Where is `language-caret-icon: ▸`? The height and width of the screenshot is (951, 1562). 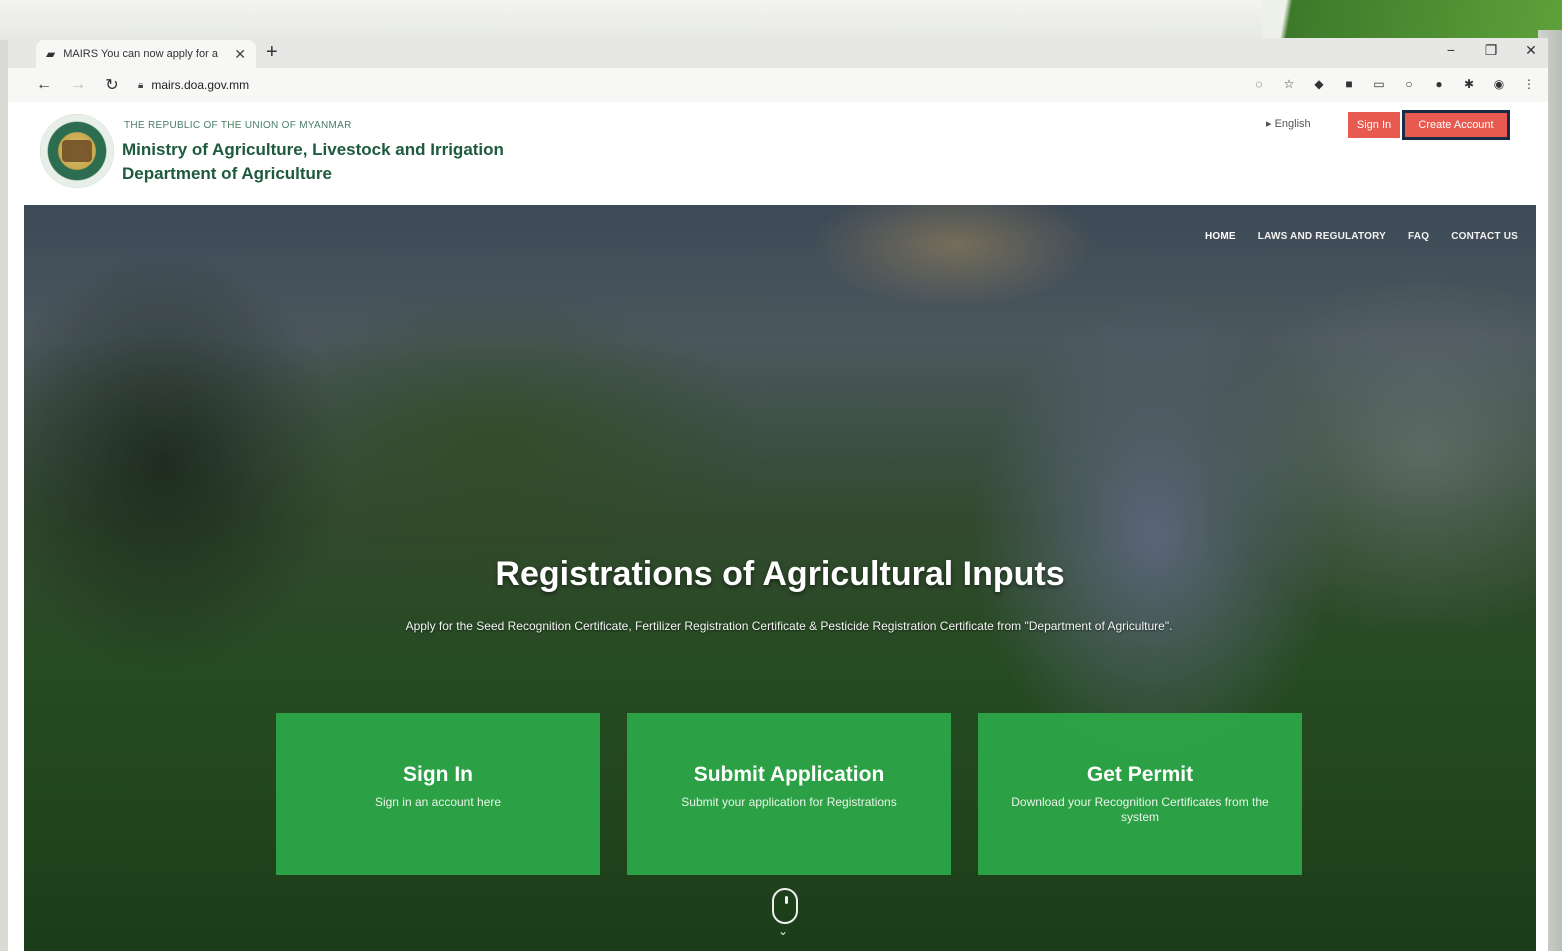 language-caret-icon: ▸ is located at coordinates (1270, 124).